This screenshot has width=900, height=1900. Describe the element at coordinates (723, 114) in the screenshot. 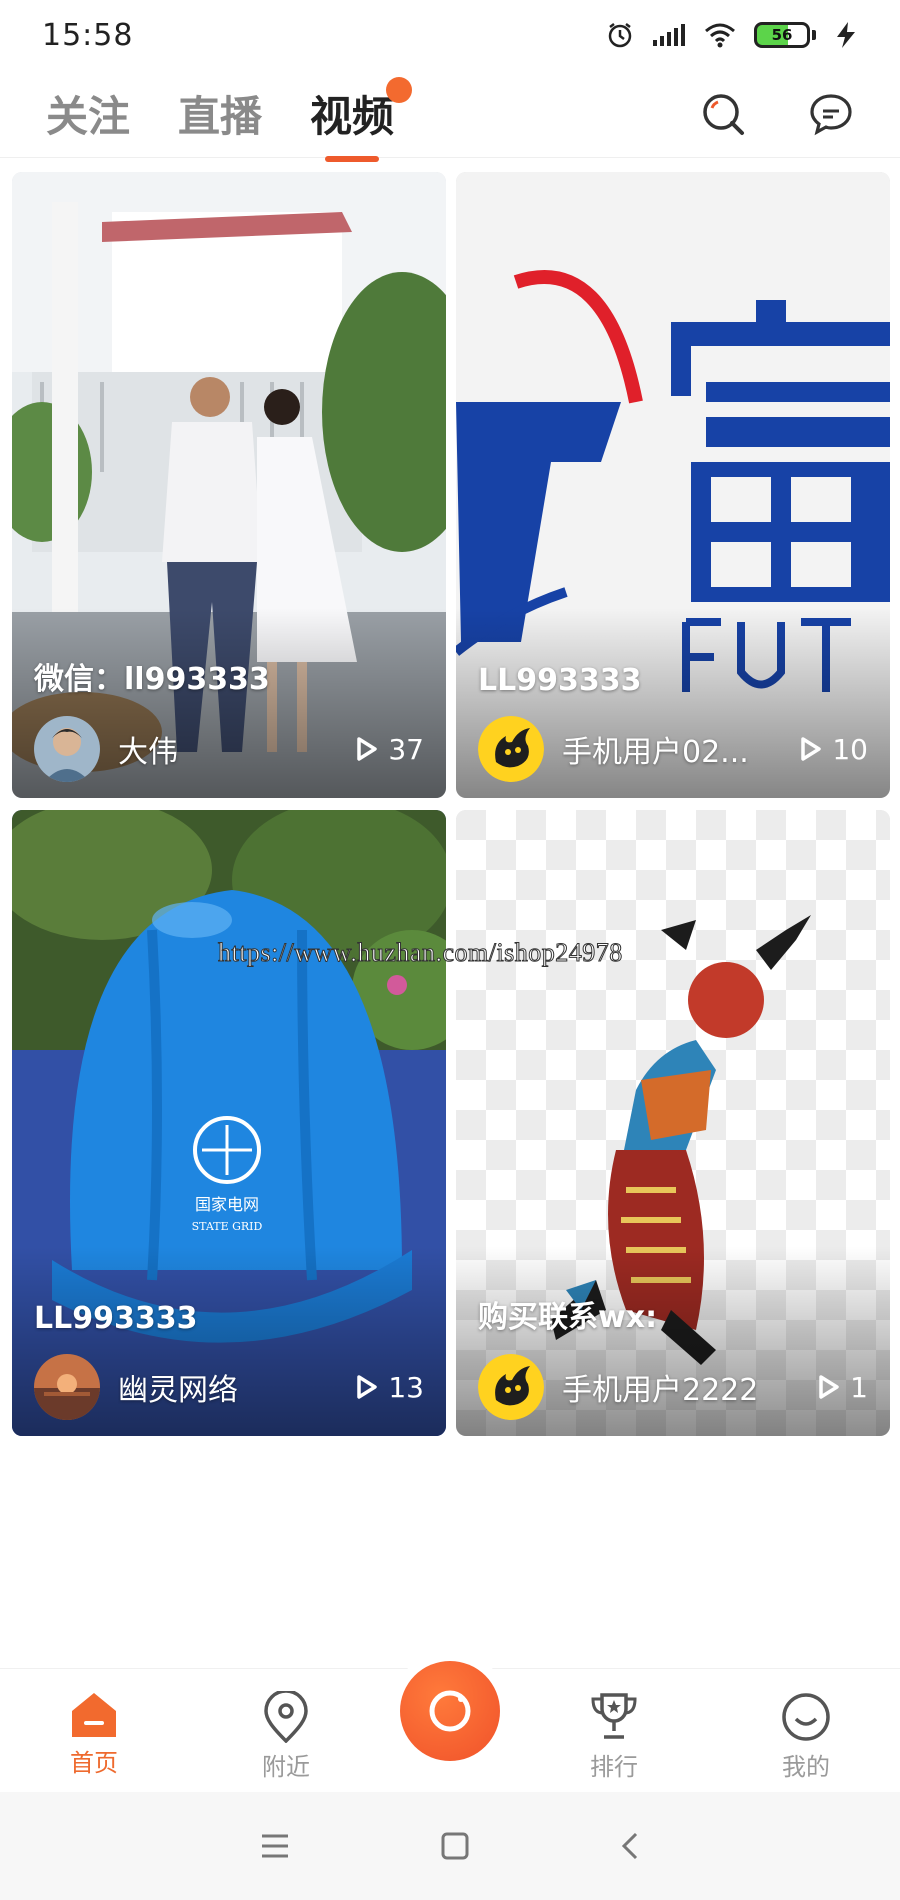

I see `search-icon` at that location.